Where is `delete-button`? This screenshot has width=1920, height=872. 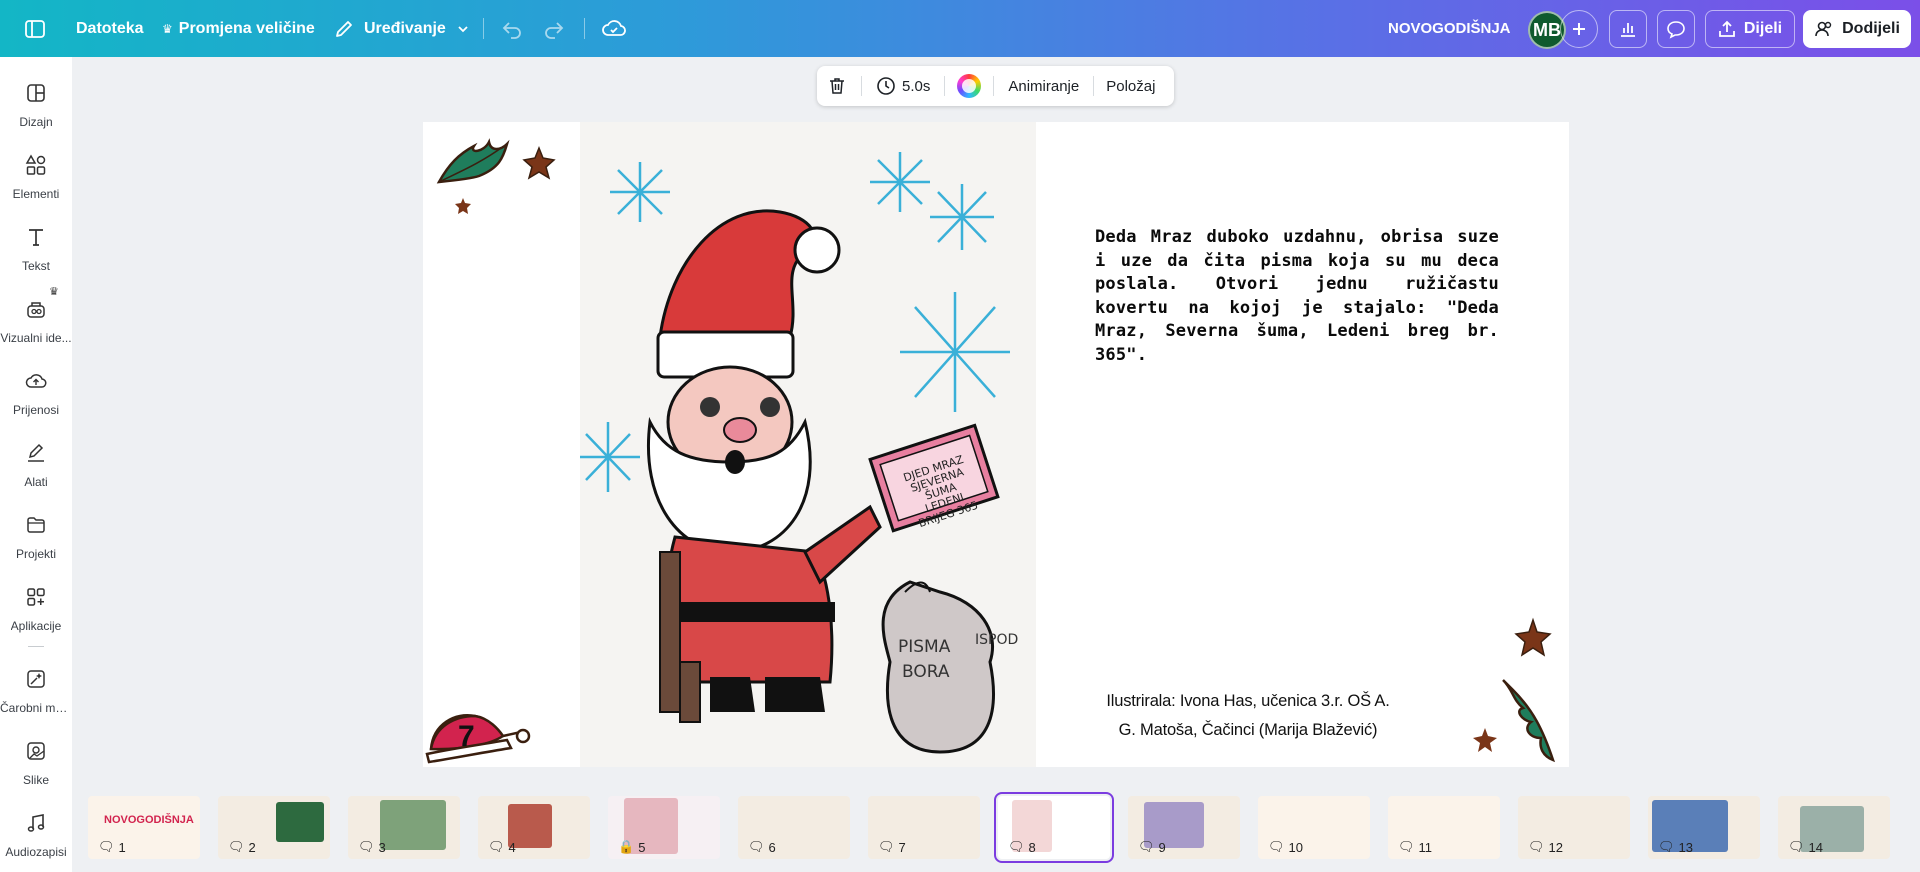
delete-button is located at coordinates (837, 86).